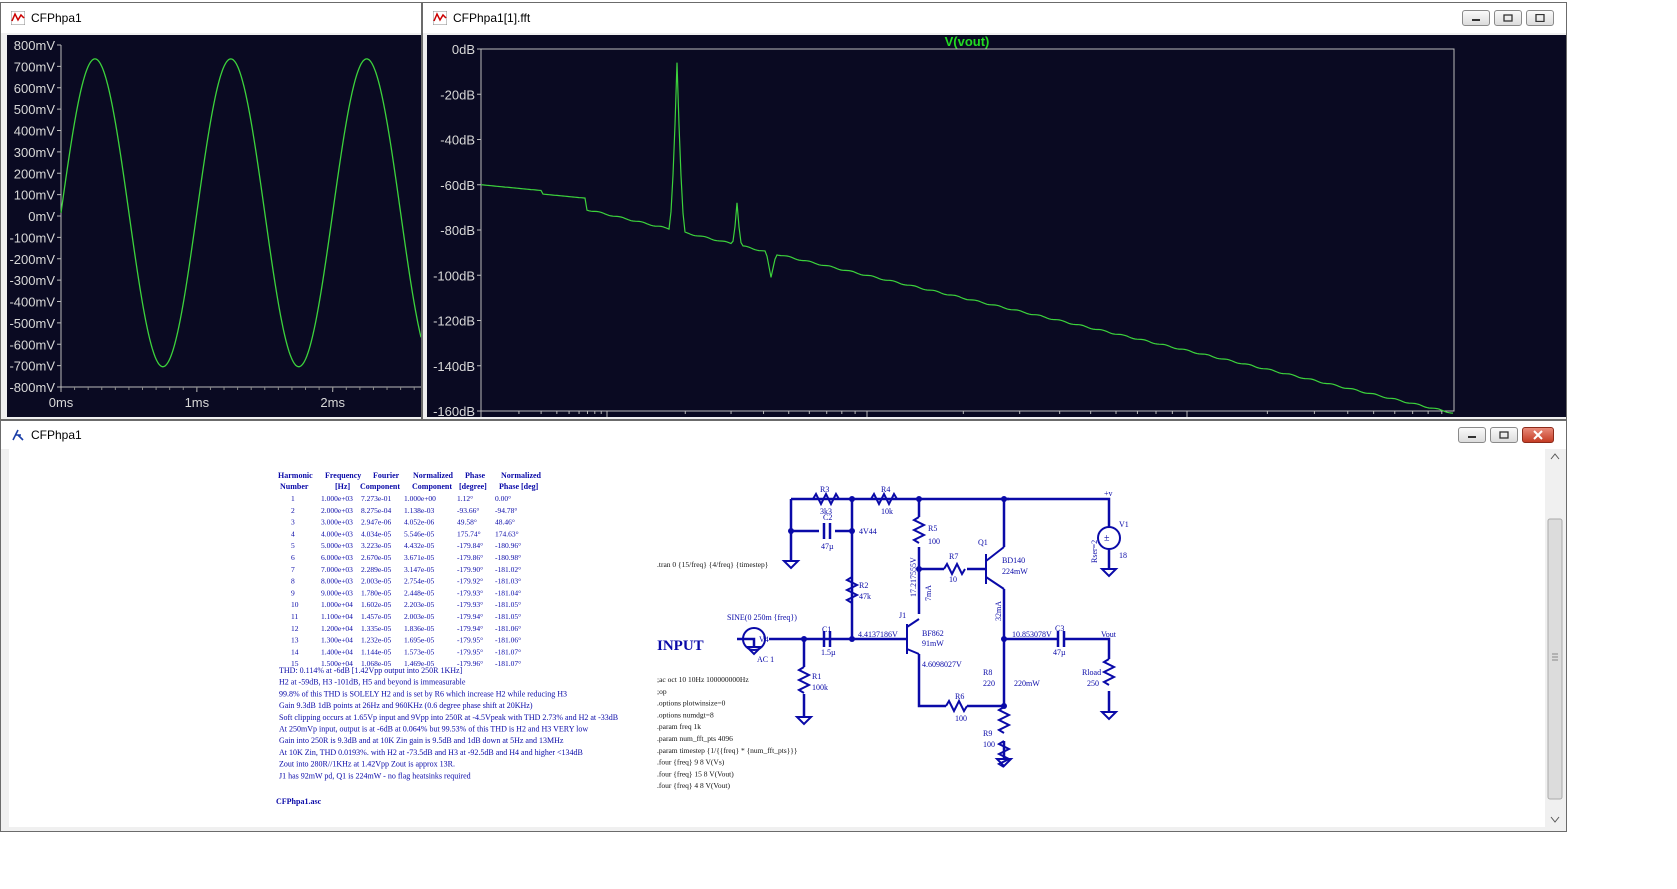 This screenshot has width=1677, height=889. I want to click on fourier-cell: 11, so click(294, 616).